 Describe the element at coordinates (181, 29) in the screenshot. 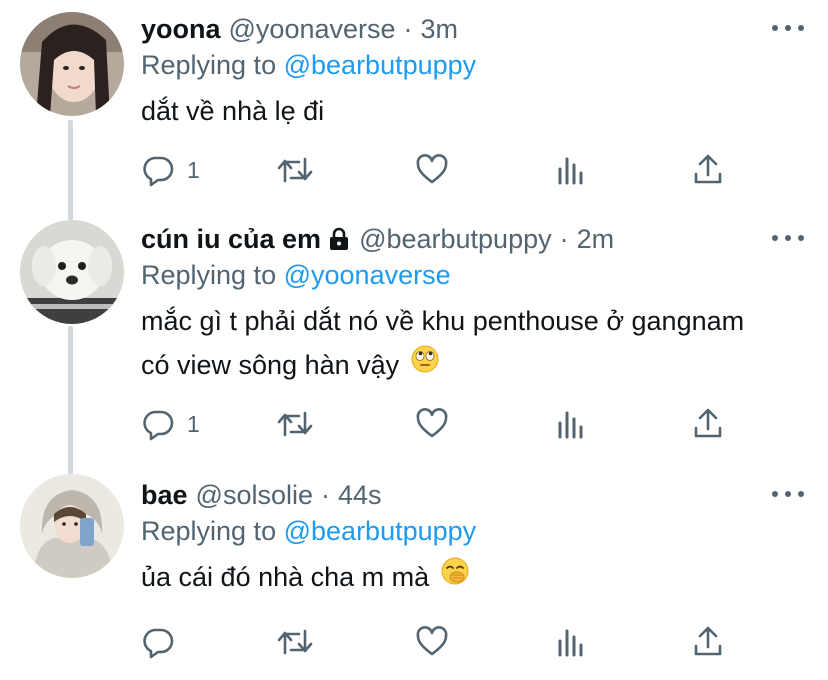

I see `display-name: yoona` at that location.